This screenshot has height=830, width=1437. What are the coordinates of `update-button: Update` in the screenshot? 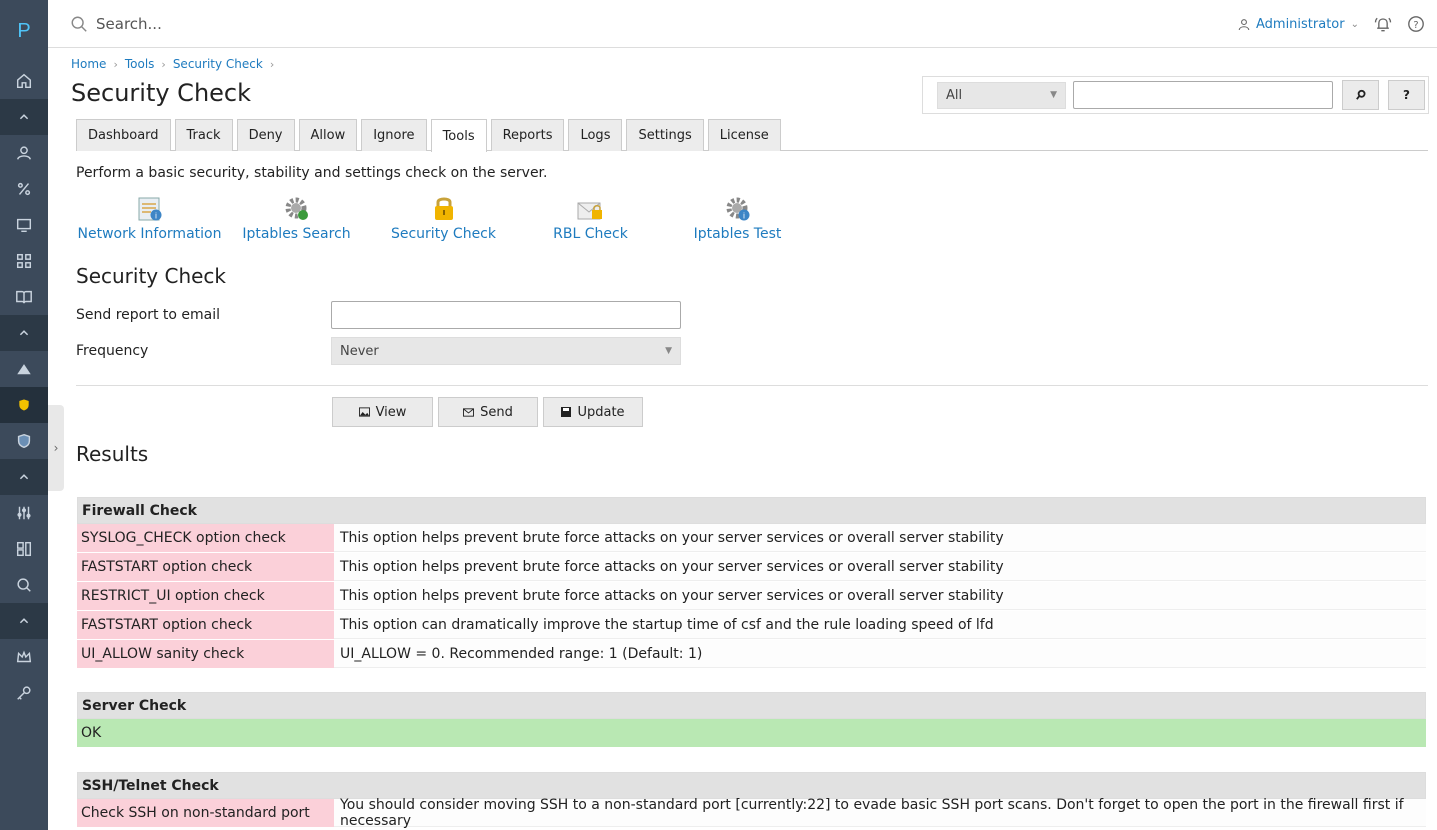 It's located at (593, 412).